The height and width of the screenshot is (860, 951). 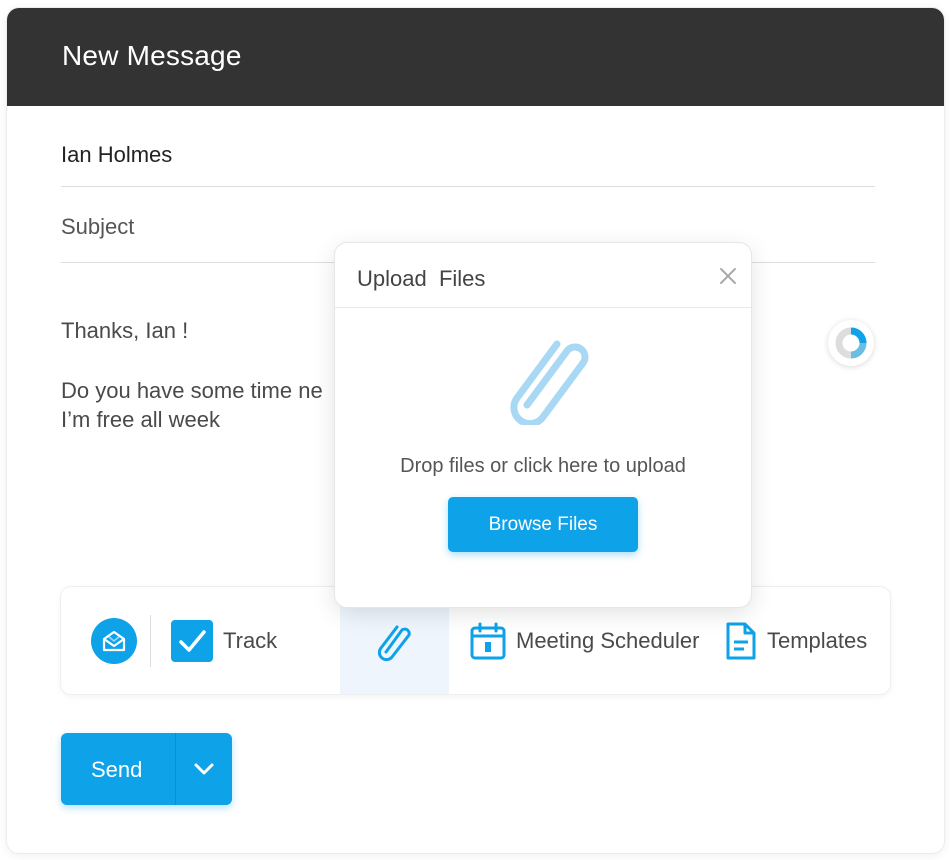 I want to click on envelope-open-icon, so click(x=114, y=640).